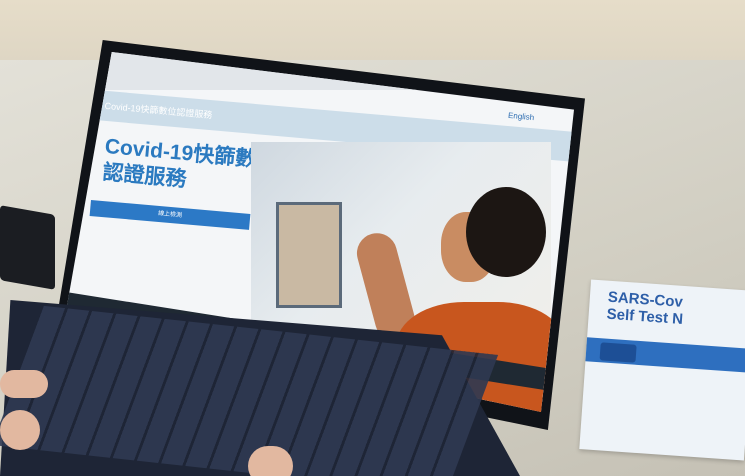  What do you see at coordinates (20, 430) in the screenshot?
I see `hand-left-lower` at bounding box center [20, 430].